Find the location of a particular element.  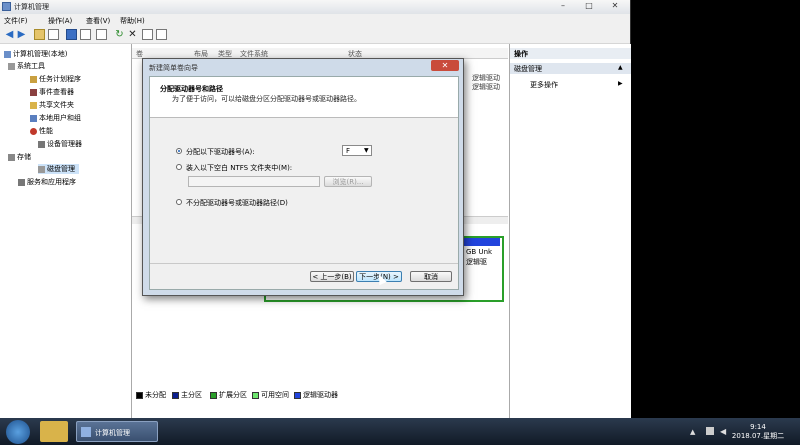

actions-section-disk-management: 磁盘管理 ▲ is located at coordinates (570, 68).